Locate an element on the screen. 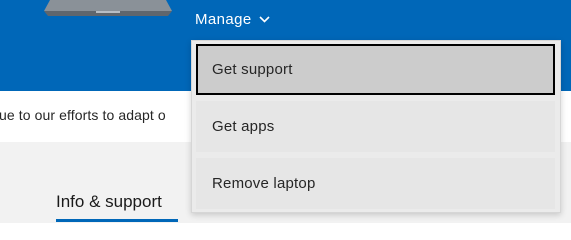  menu-item-remove-laptop: Remove laptop is located at coordinates (375, 183).